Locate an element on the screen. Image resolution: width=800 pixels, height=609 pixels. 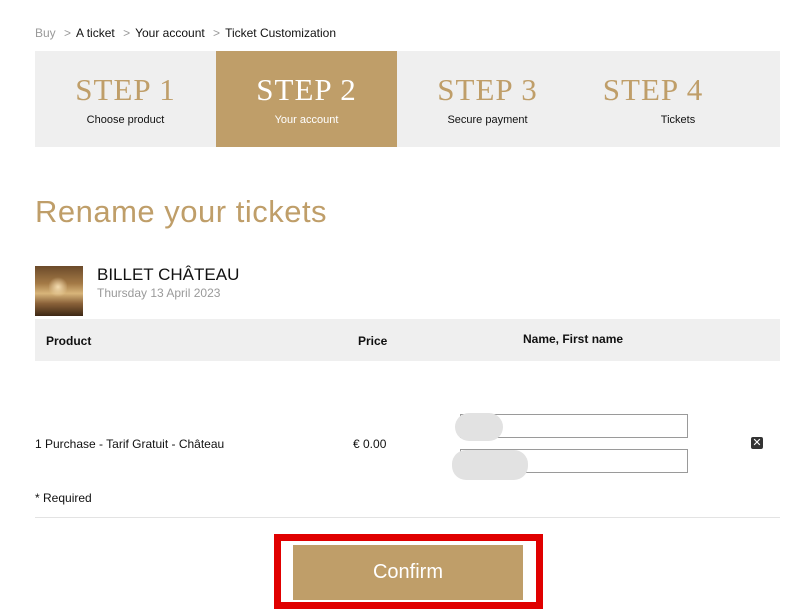
row-product: 1 Purchase - Tarif Gratuit - Château is located at coordinates (130, 444).